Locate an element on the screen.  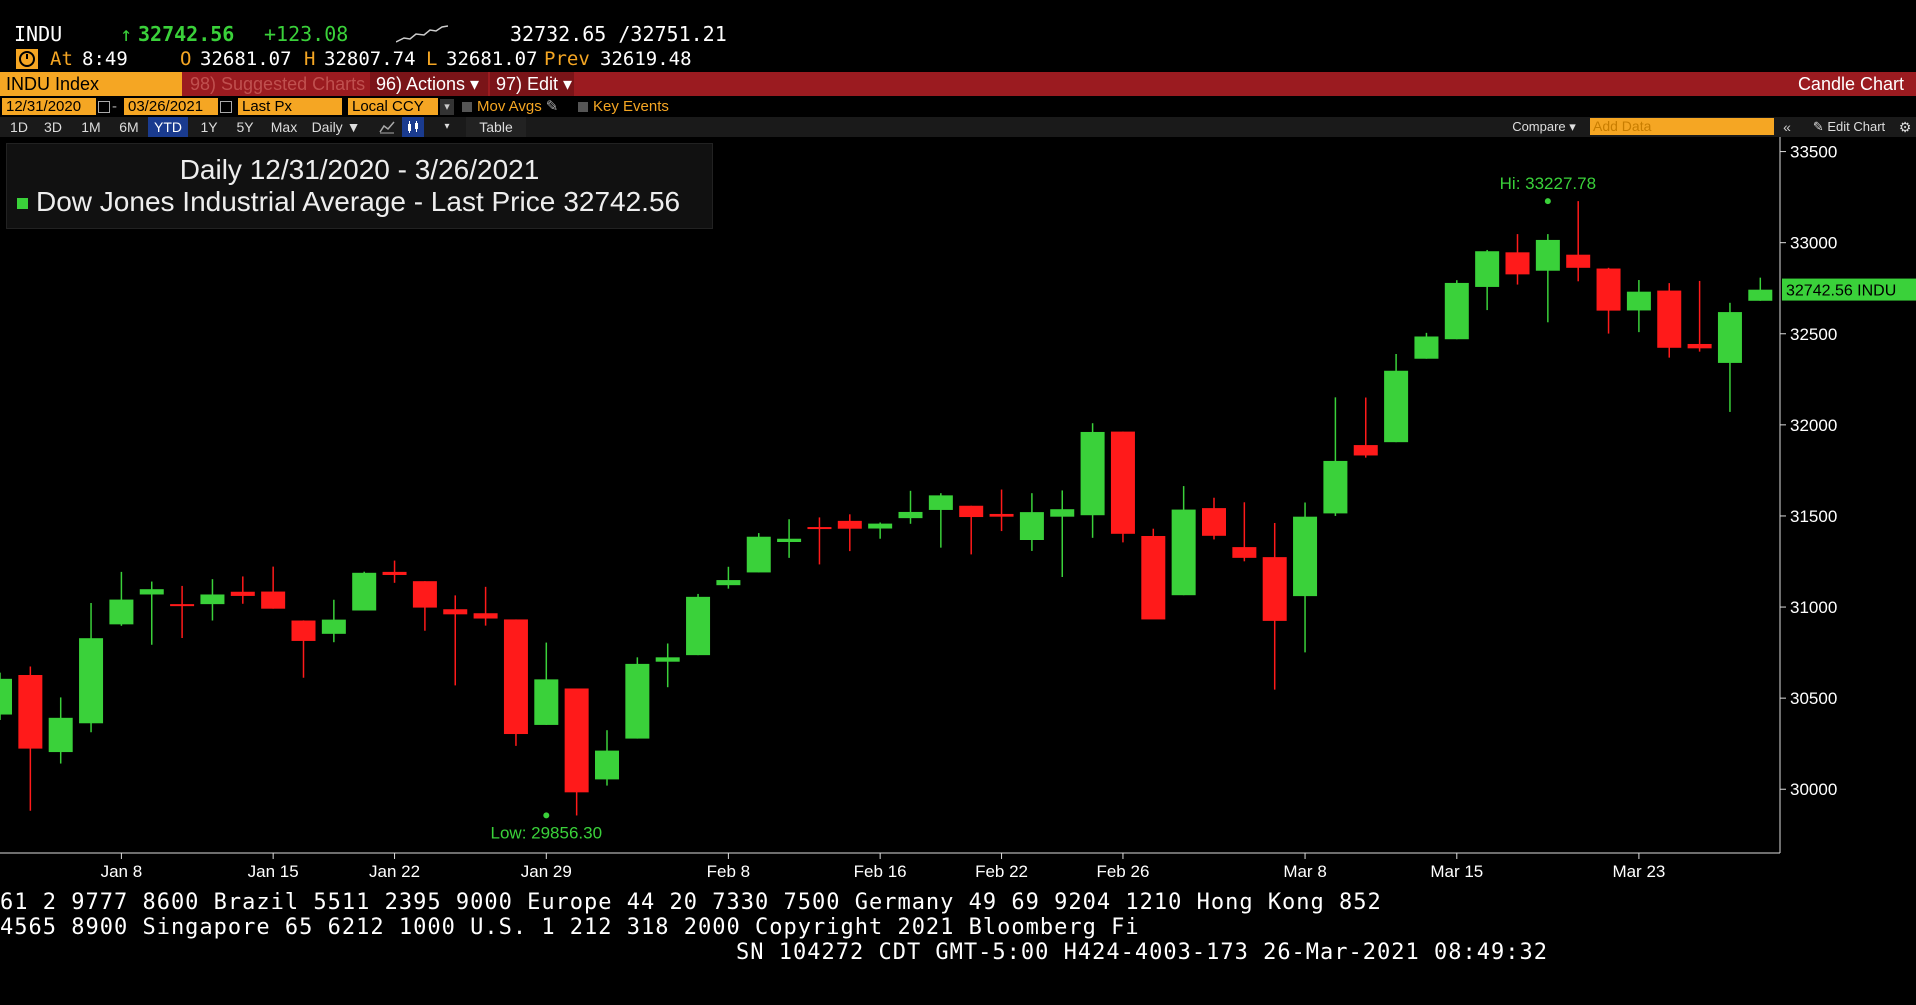
edit-menu: 97) Edit ▾ is located at coordinates (532, 84).